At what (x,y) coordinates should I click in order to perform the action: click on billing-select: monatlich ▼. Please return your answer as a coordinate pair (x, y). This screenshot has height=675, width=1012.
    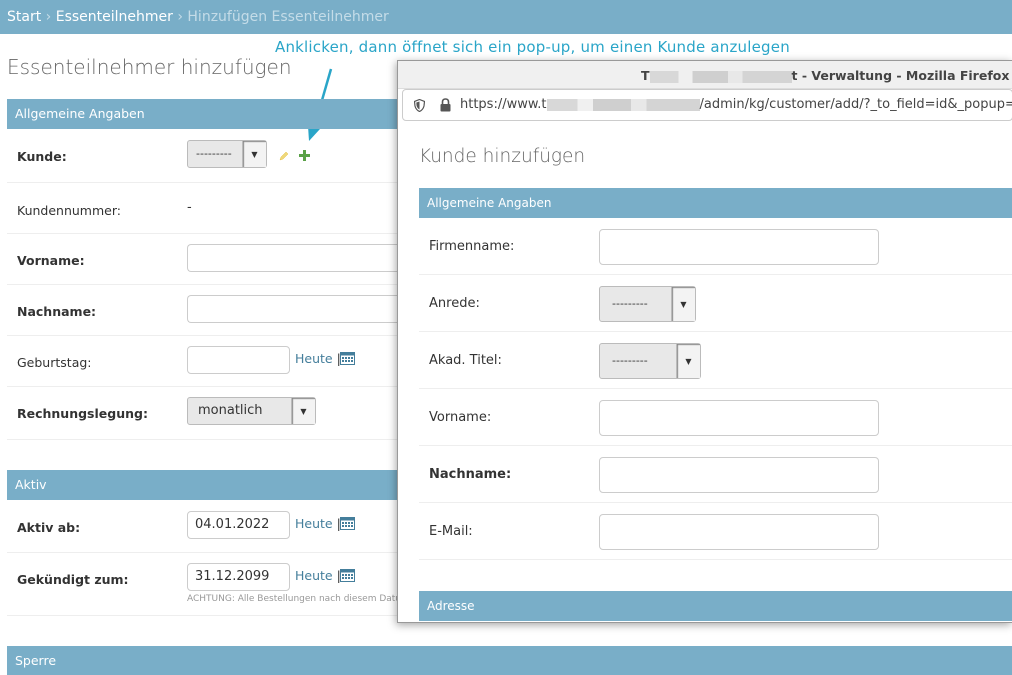
    Looking at the image, I should click on (251, 411).